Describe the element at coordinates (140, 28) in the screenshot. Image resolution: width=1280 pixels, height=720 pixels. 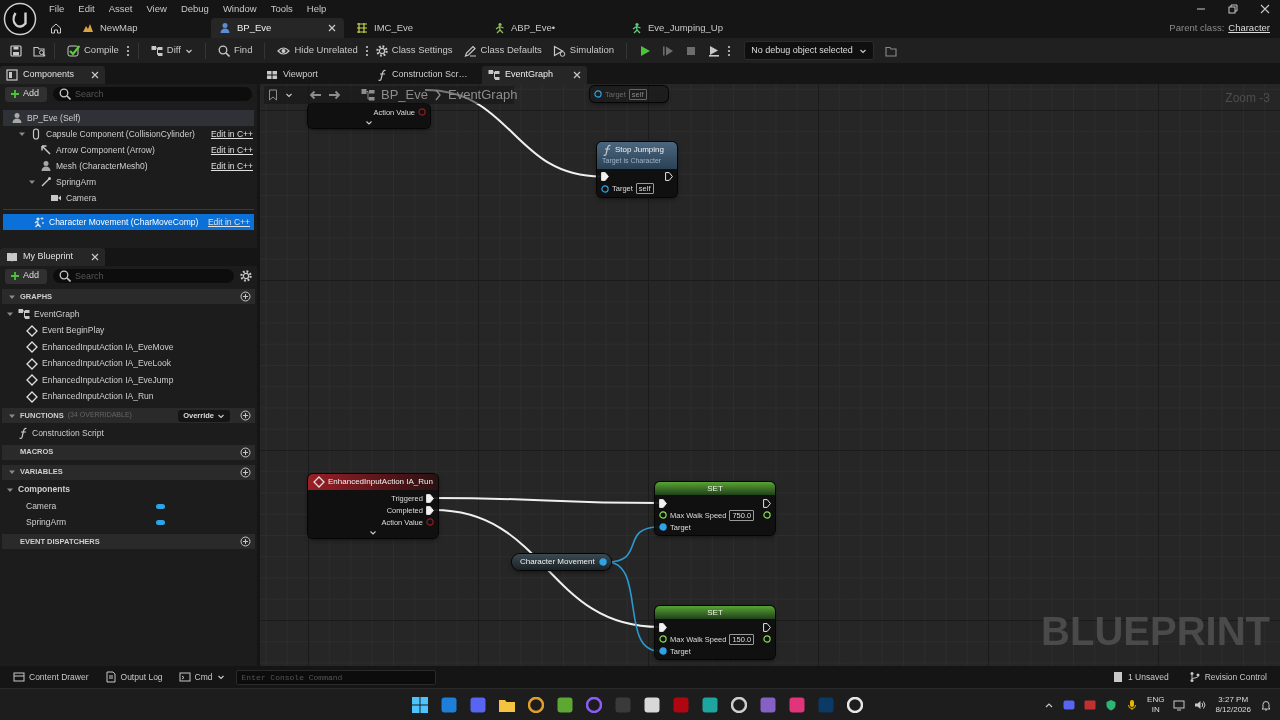
I see `document-tab: NewMap` at that location.